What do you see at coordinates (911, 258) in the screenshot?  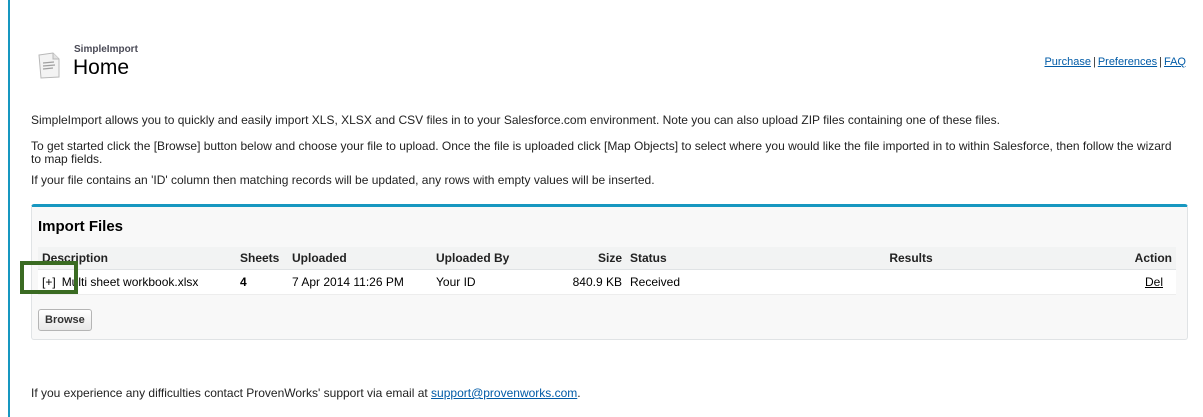 I see `column-header-results: Results` at bounding box center [911, 258].